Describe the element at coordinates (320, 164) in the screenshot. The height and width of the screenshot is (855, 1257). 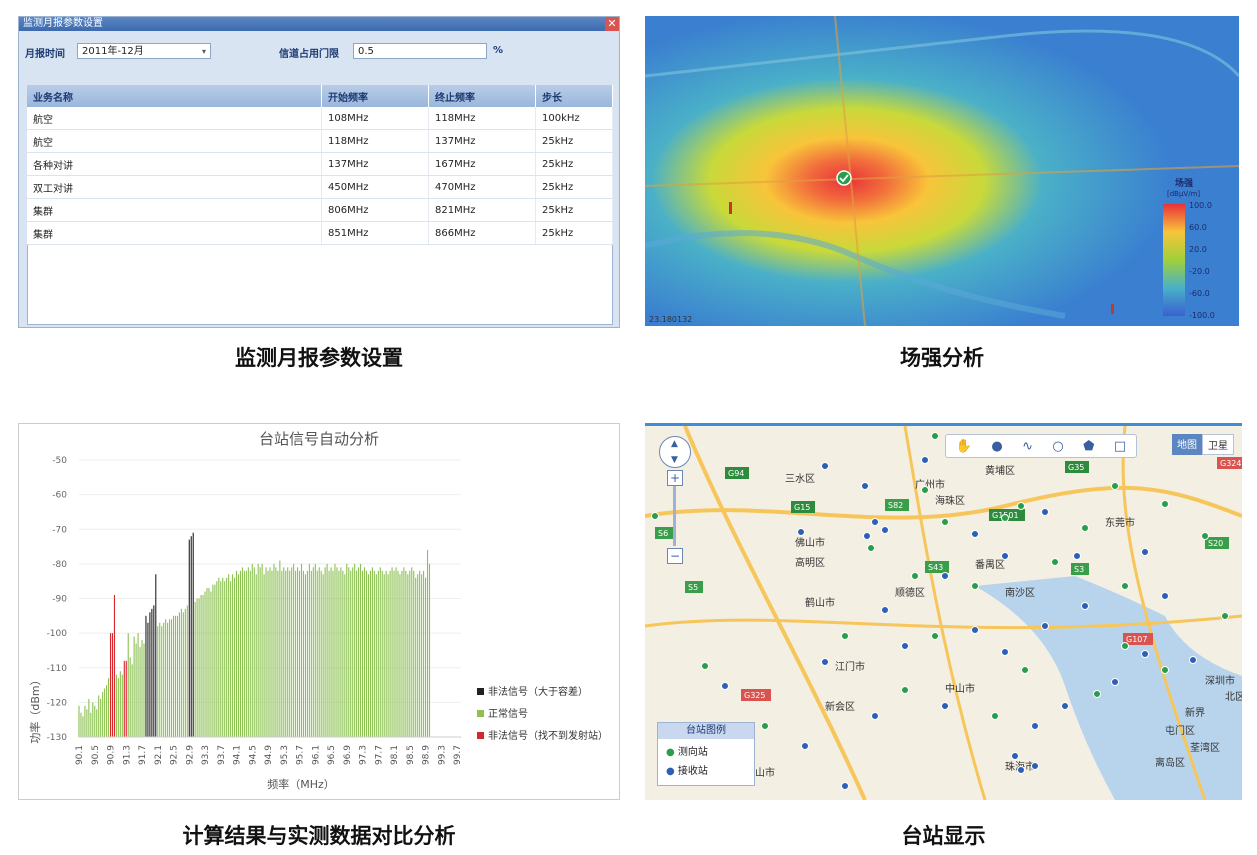
I see `table-row: 各种对讲 137MHz 167MHz 25kHz` at that location.